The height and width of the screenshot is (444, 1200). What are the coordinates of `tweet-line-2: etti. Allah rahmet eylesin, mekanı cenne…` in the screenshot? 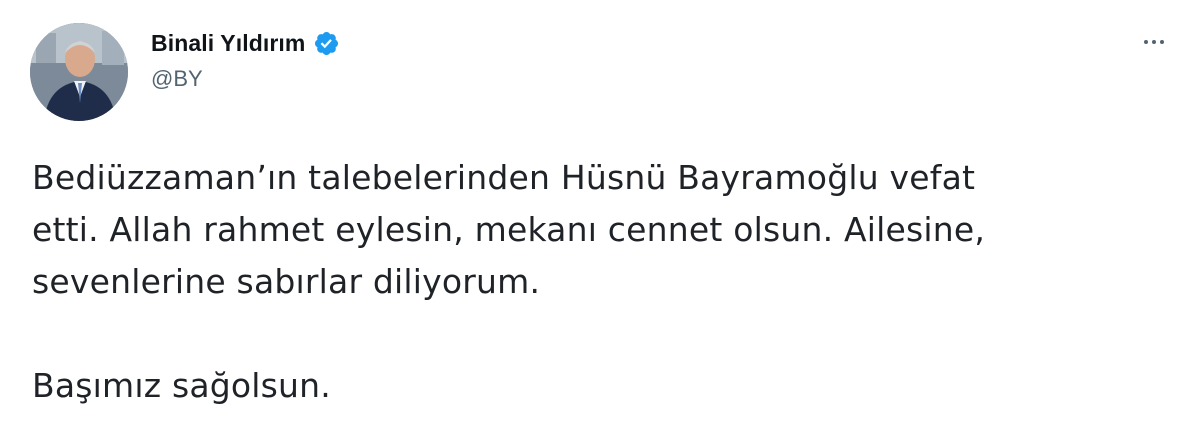 It's located at (509, 229).